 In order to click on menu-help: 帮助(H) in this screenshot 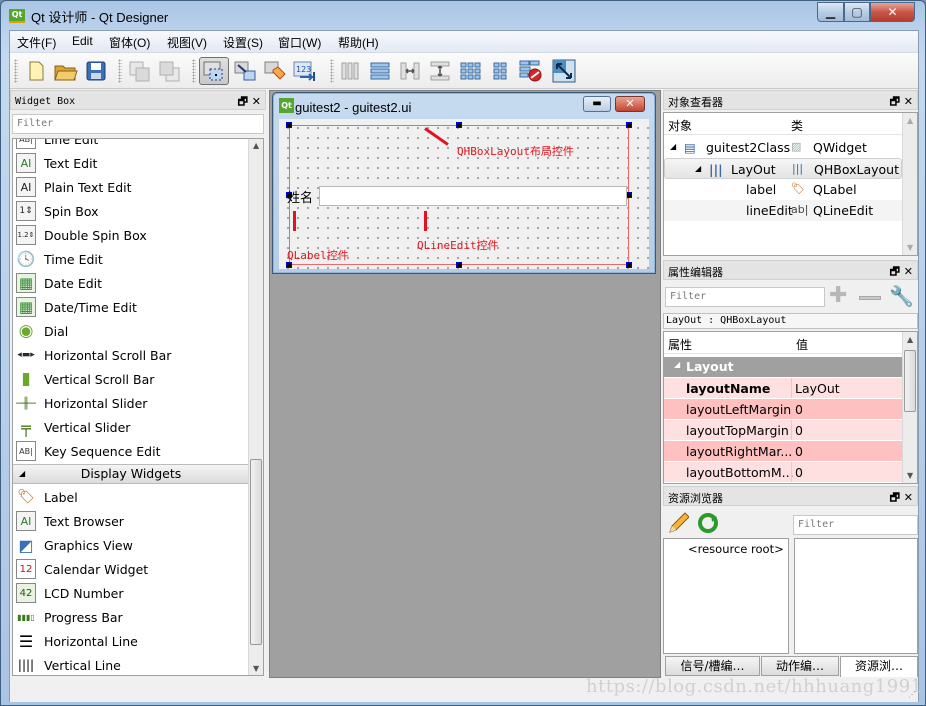, I will do `click(358, 42)`.